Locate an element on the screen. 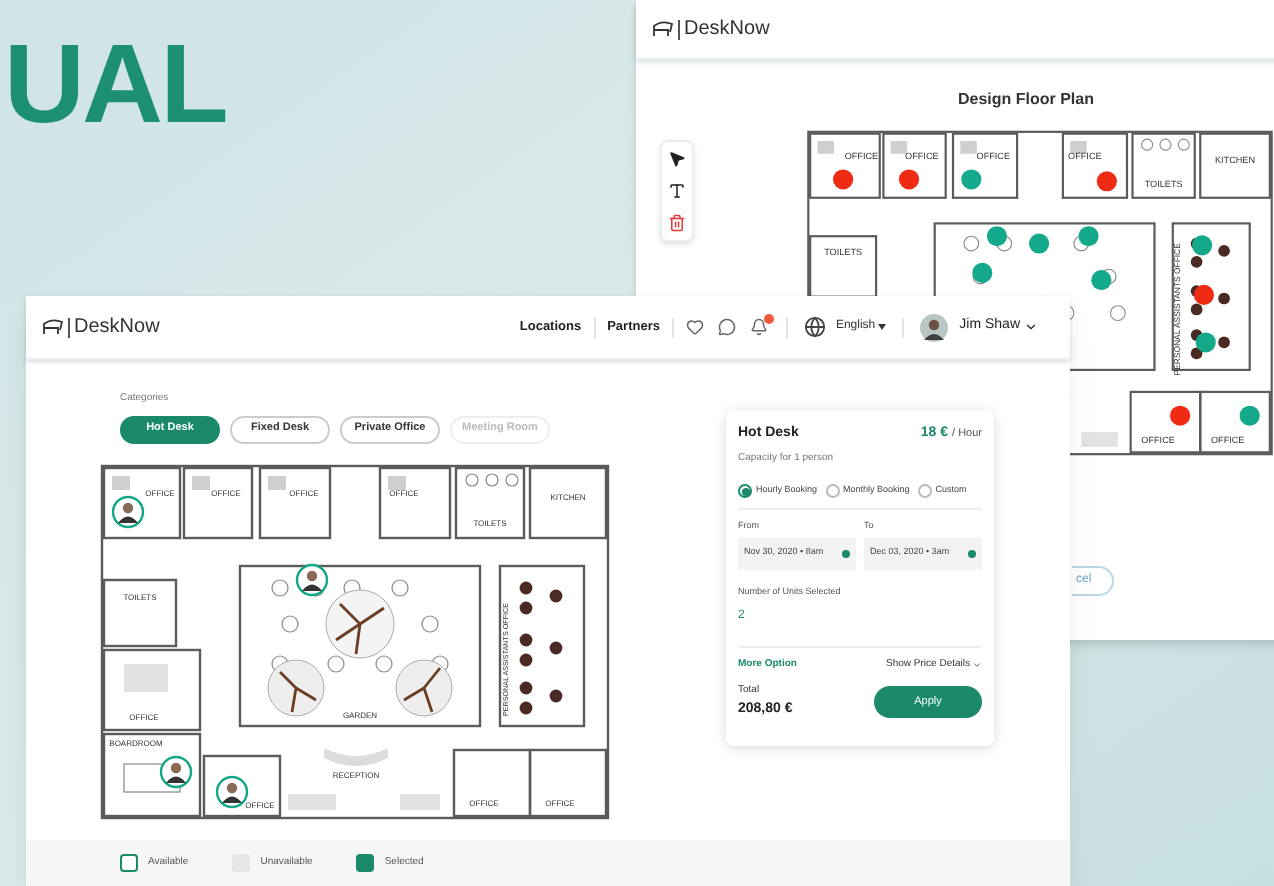 Image resolution: width=1274 pixels, height=886 pixels. caret-icon is located at coordinates (881, 327).